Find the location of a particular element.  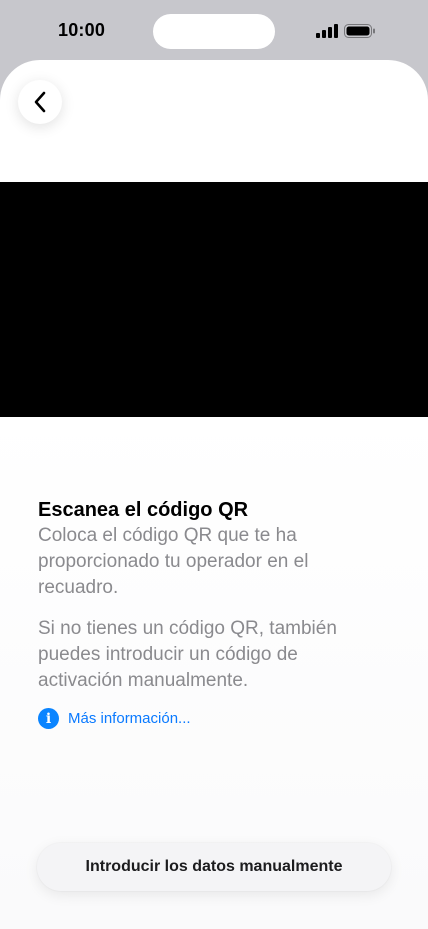

signal-icon is located at coordinates (327, 31).